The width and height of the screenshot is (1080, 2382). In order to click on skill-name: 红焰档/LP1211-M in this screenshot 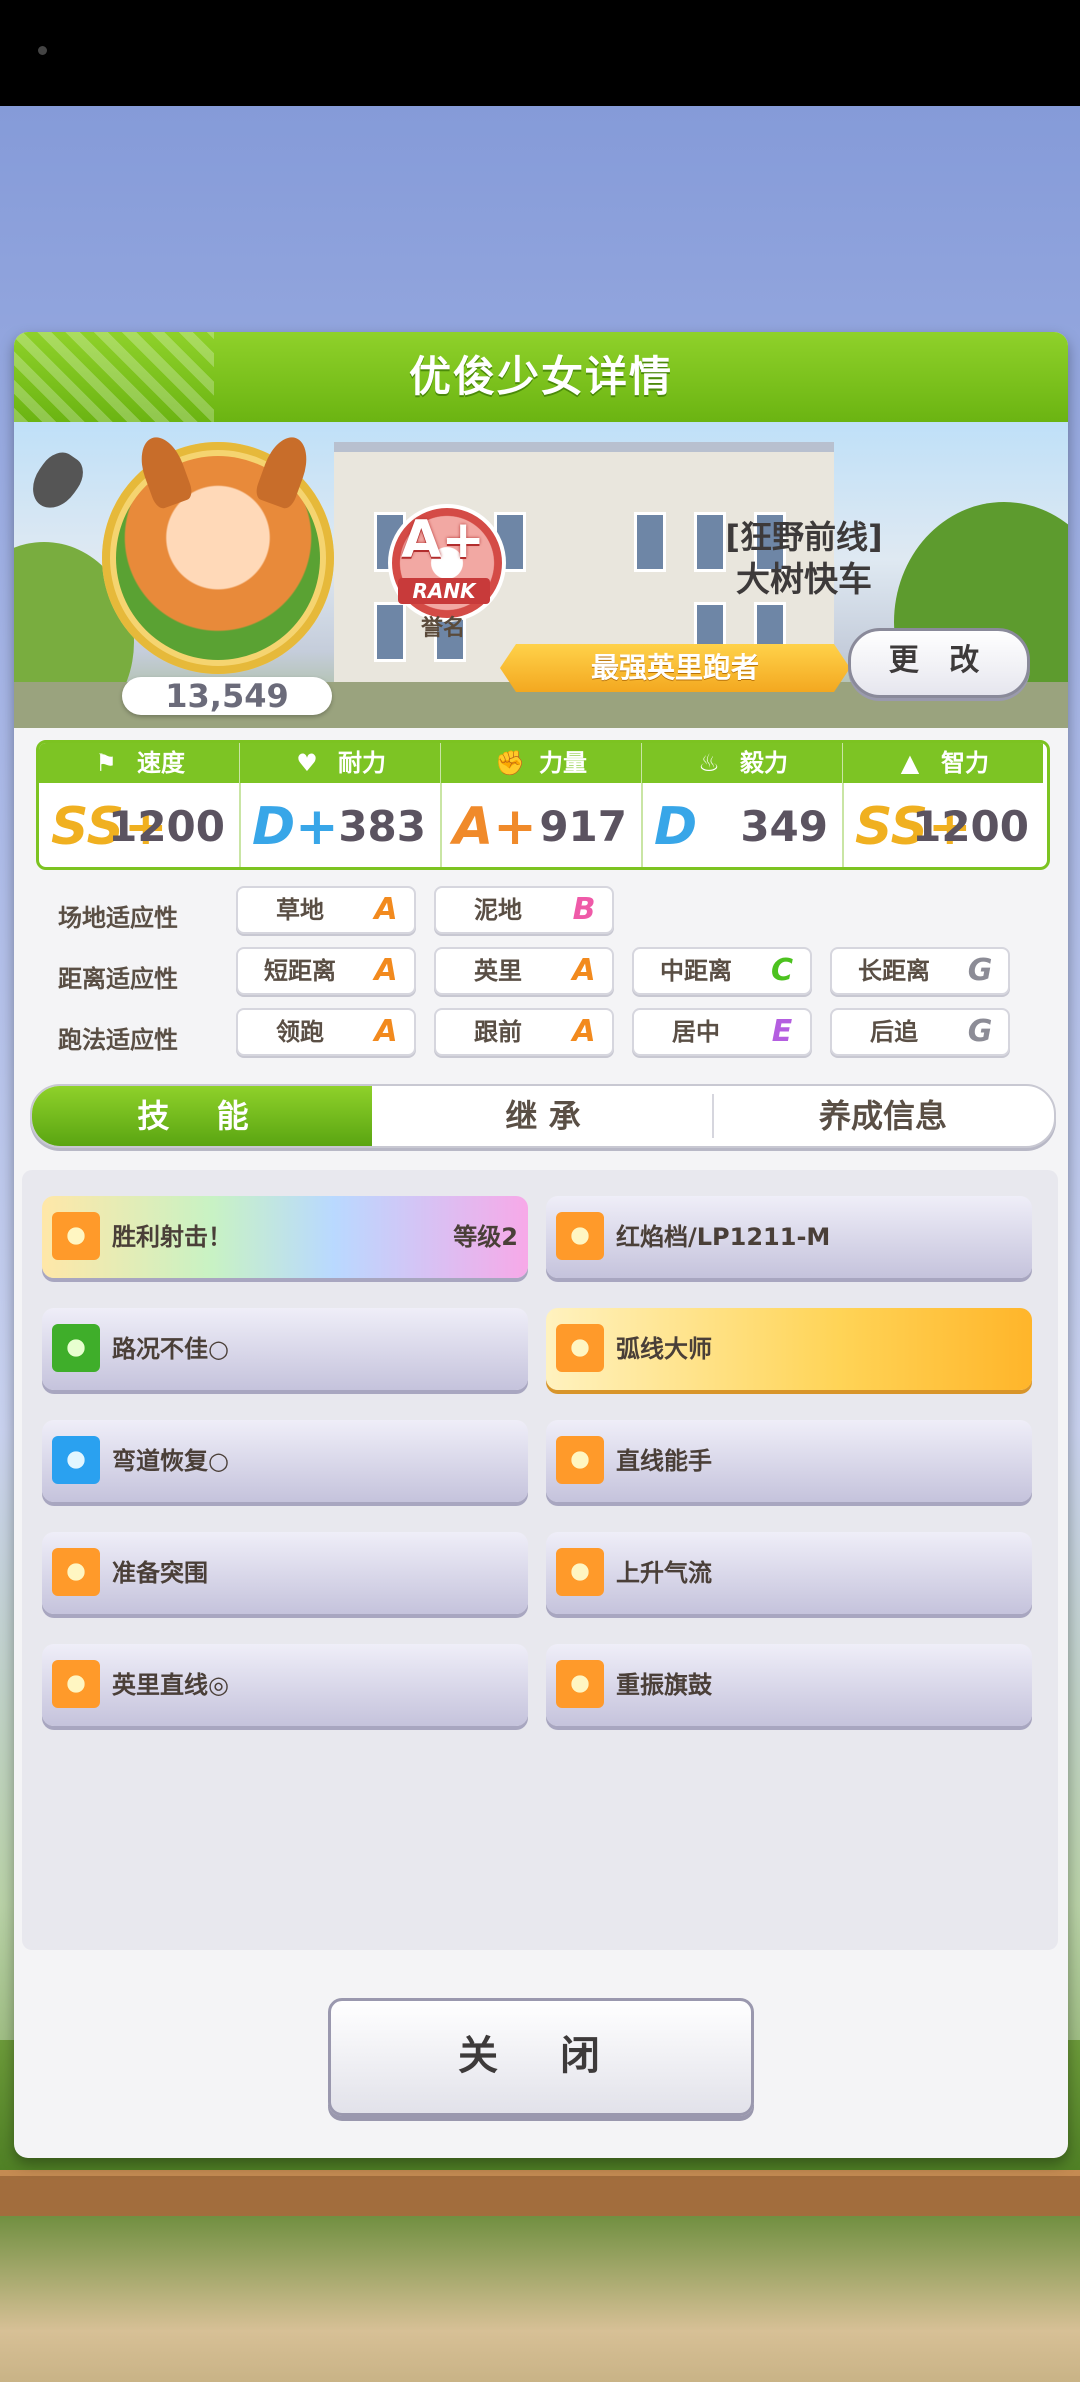, I will do `click(723, 1237)`.